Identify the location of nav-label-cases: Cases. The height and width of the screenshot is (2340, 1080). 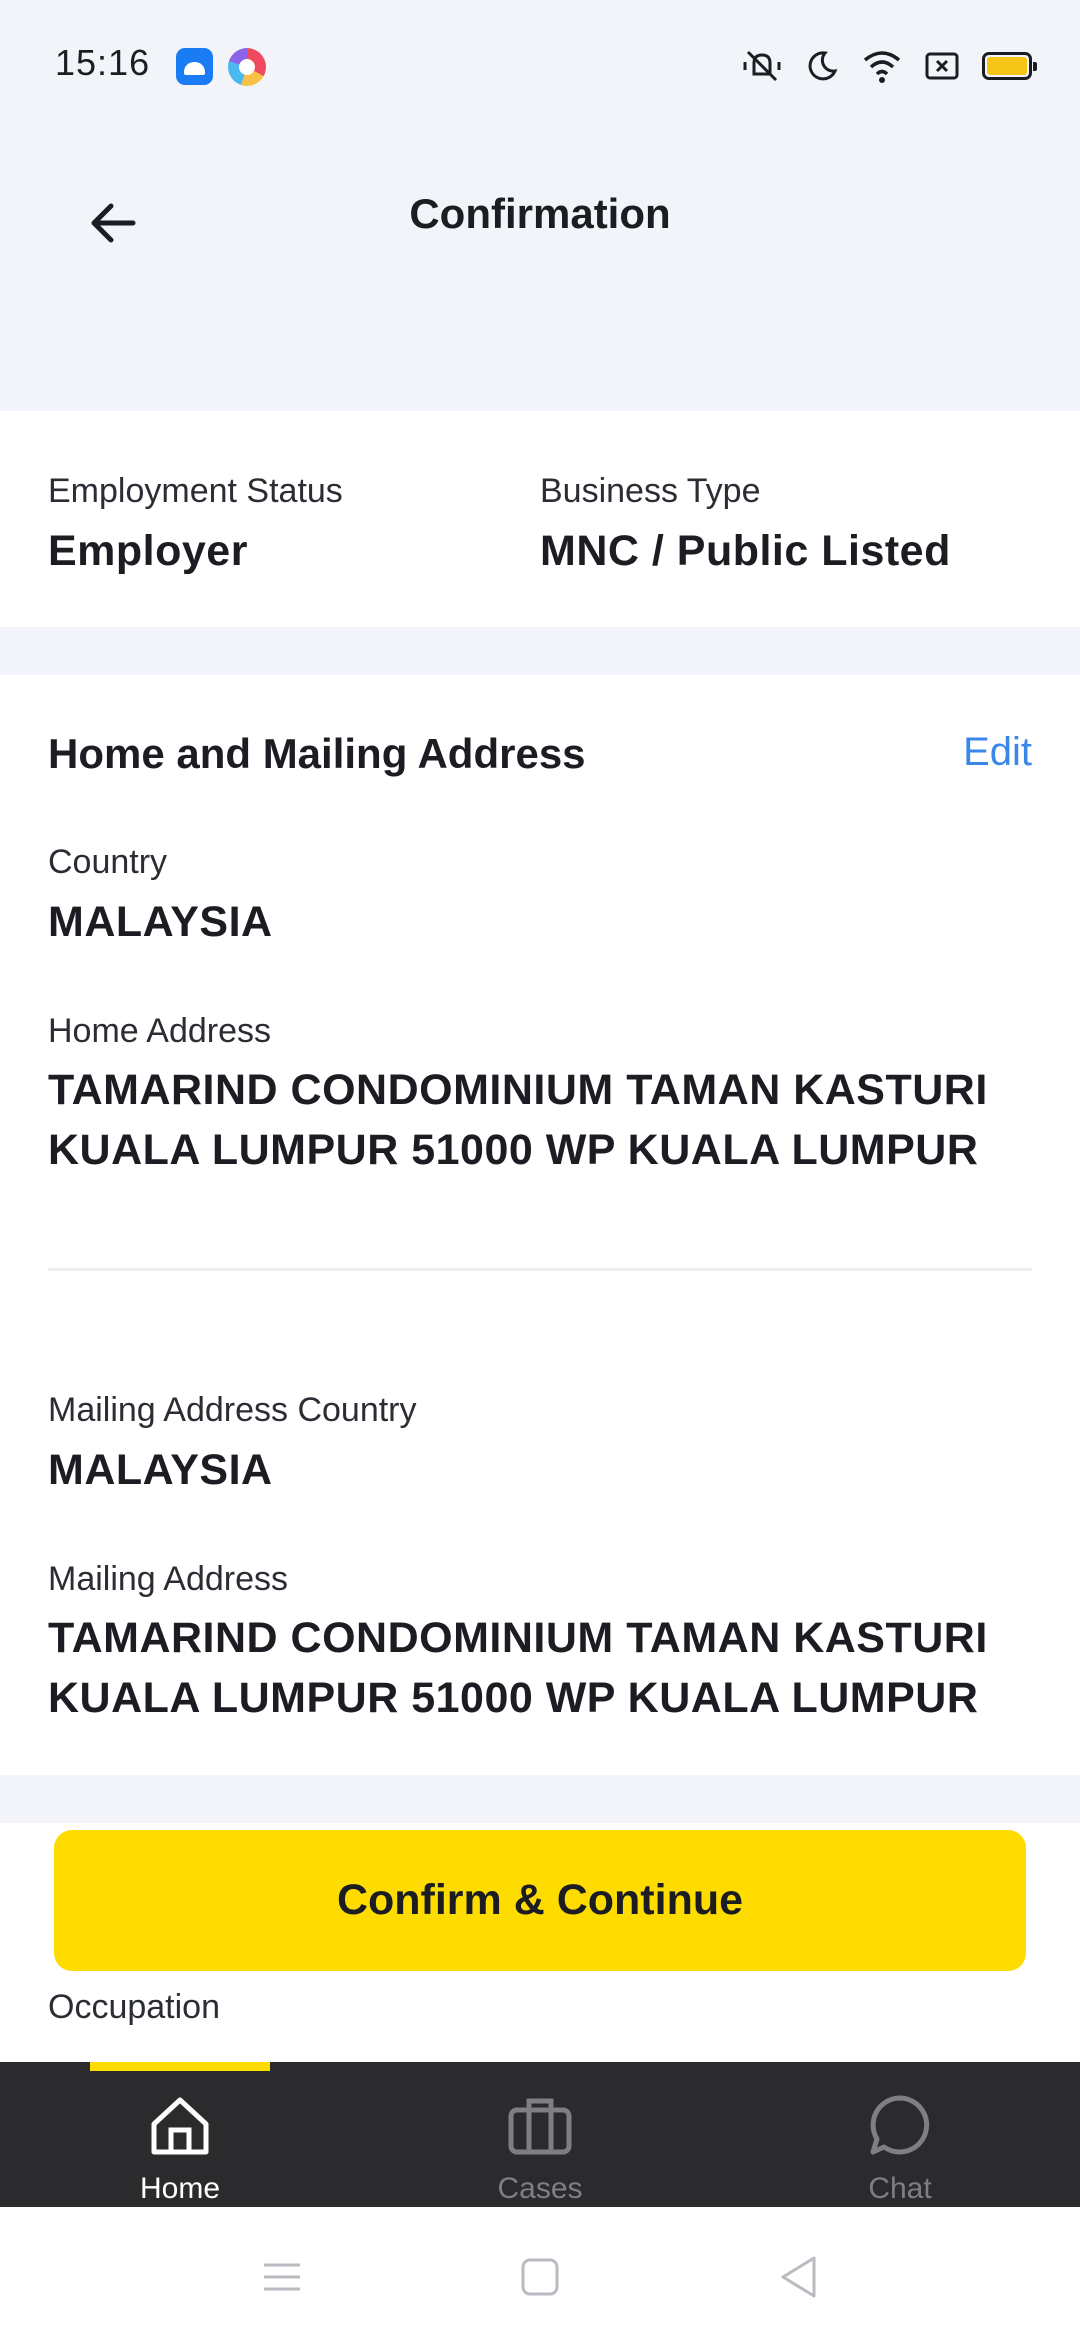
(540, 2188).